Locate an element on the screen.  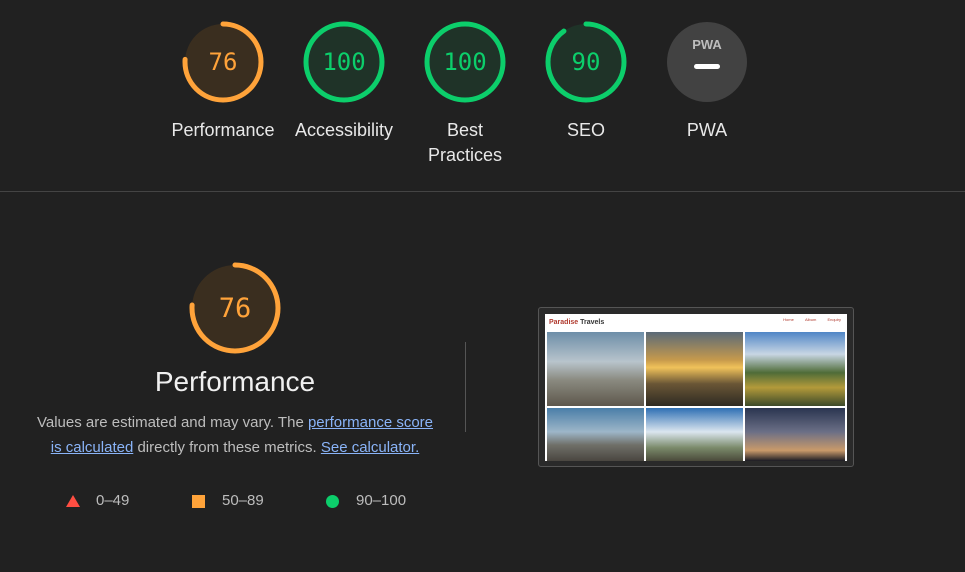
triangle-icon is located at coordinates (73, 501).